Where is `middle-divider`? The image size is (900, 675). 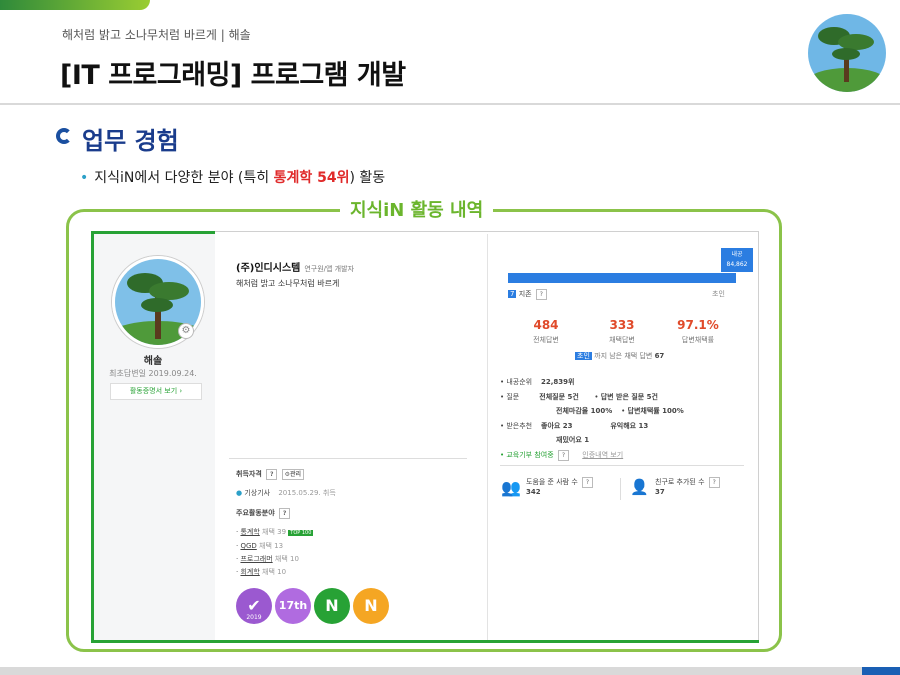
middle-divider is located at coordinates (348, 458).